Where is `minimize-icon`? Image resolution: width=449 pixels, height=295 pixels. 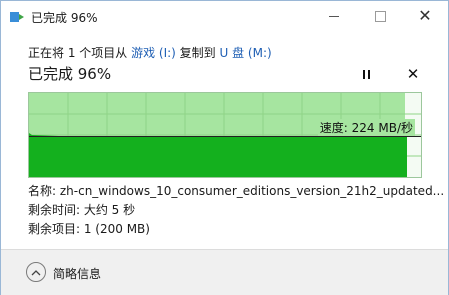 minimize-icon is located at coordinates (334, 16).